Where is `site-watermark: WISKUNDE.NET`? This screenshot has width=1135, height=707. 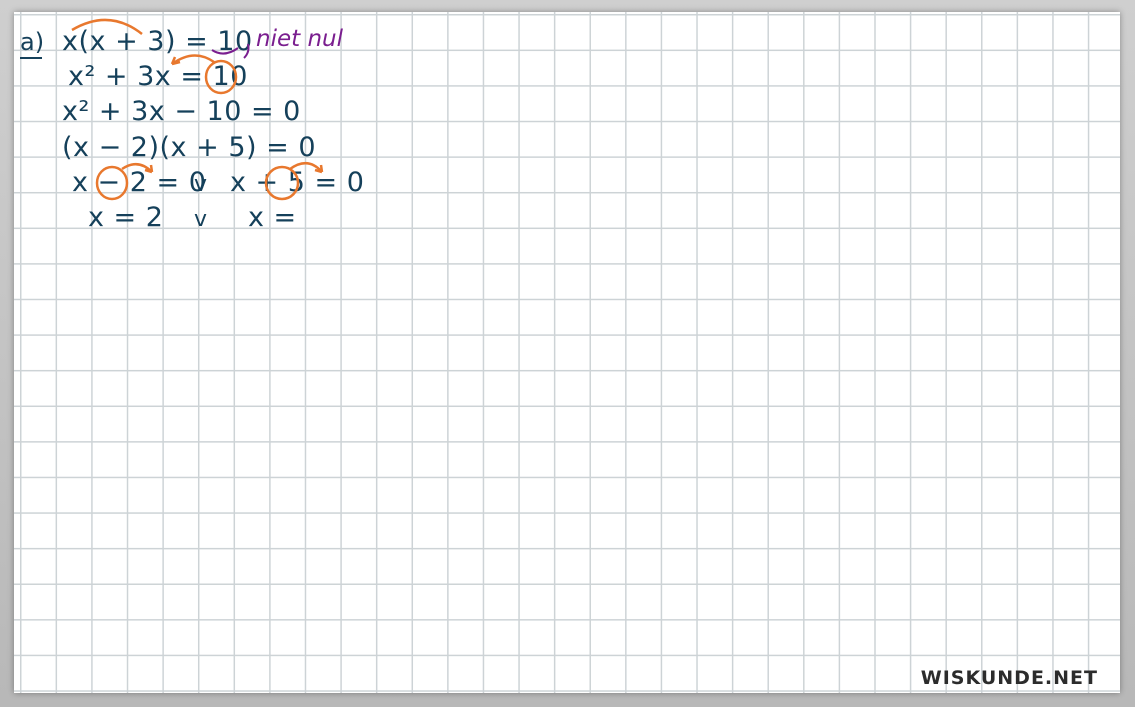 site-watermark: WISKUNDE.NET is located at coordinates (1009, 678).